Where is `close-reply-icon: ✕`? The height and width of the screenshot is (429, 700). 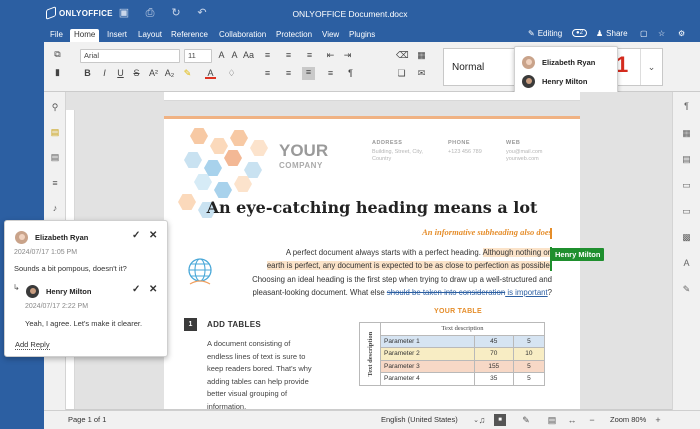 close-reply-icon: ✕ is located at coordinates (153, 289).